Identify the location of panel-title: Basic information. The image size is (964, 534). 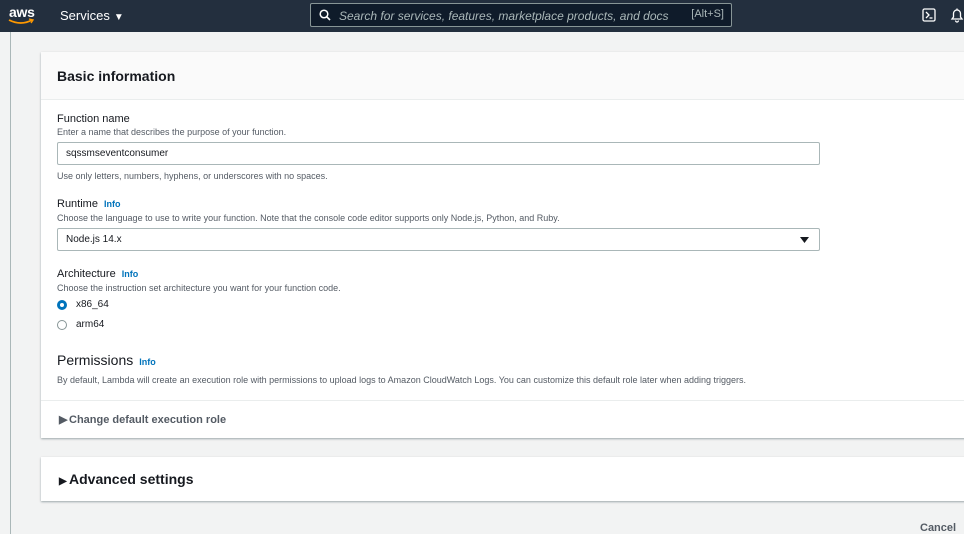
(116, 76).